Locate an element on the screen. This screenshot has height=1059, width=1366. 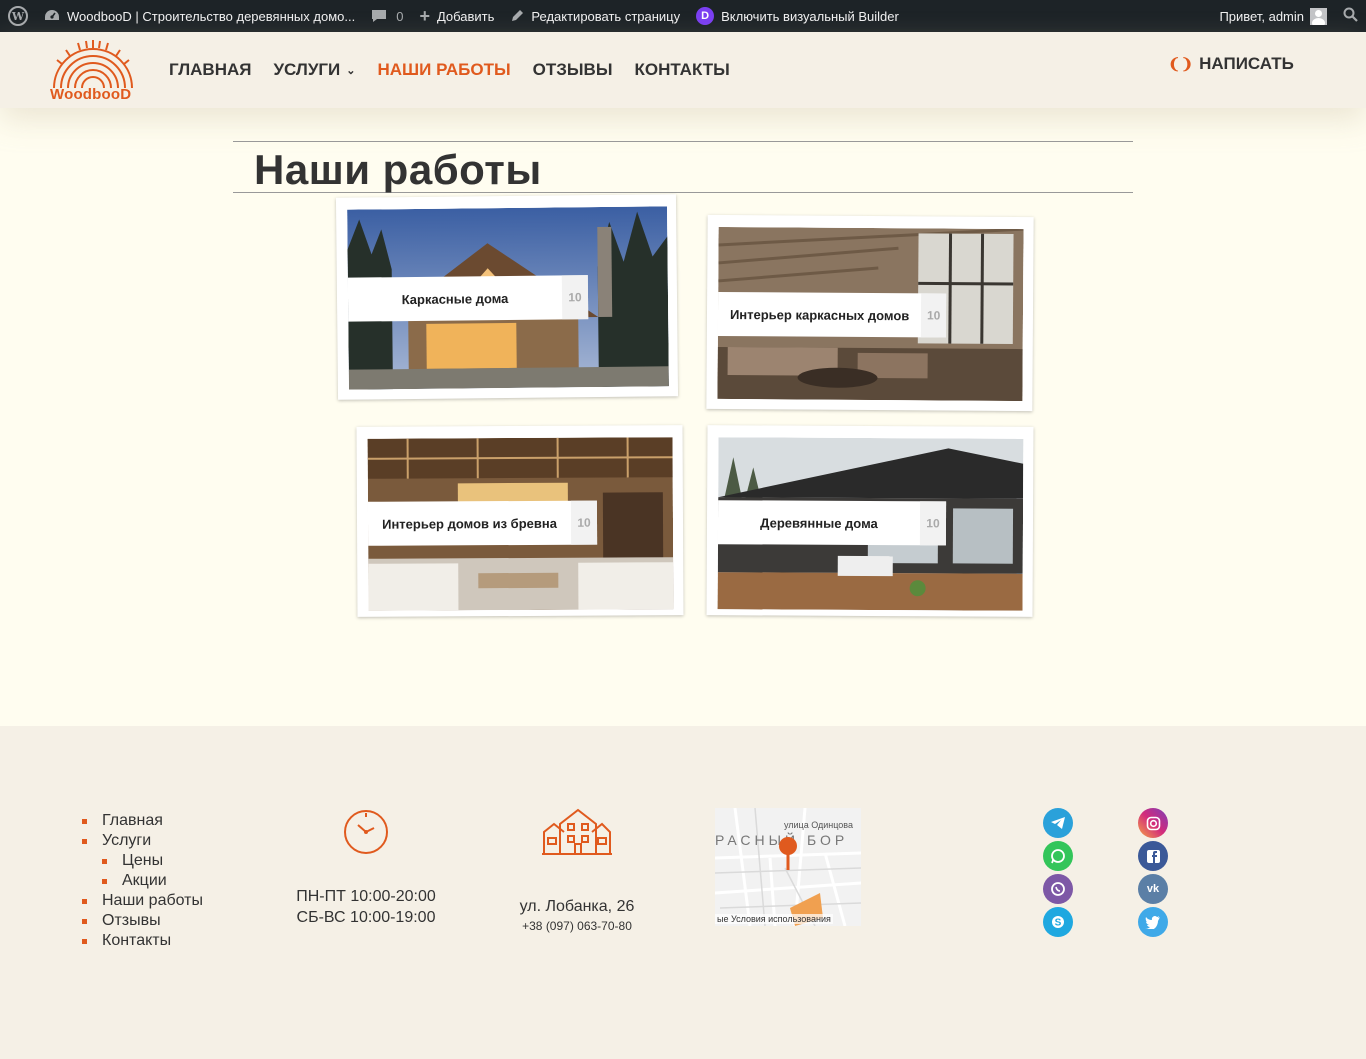
footer-submenu-item: Акции is located at coordinates (142, 881).